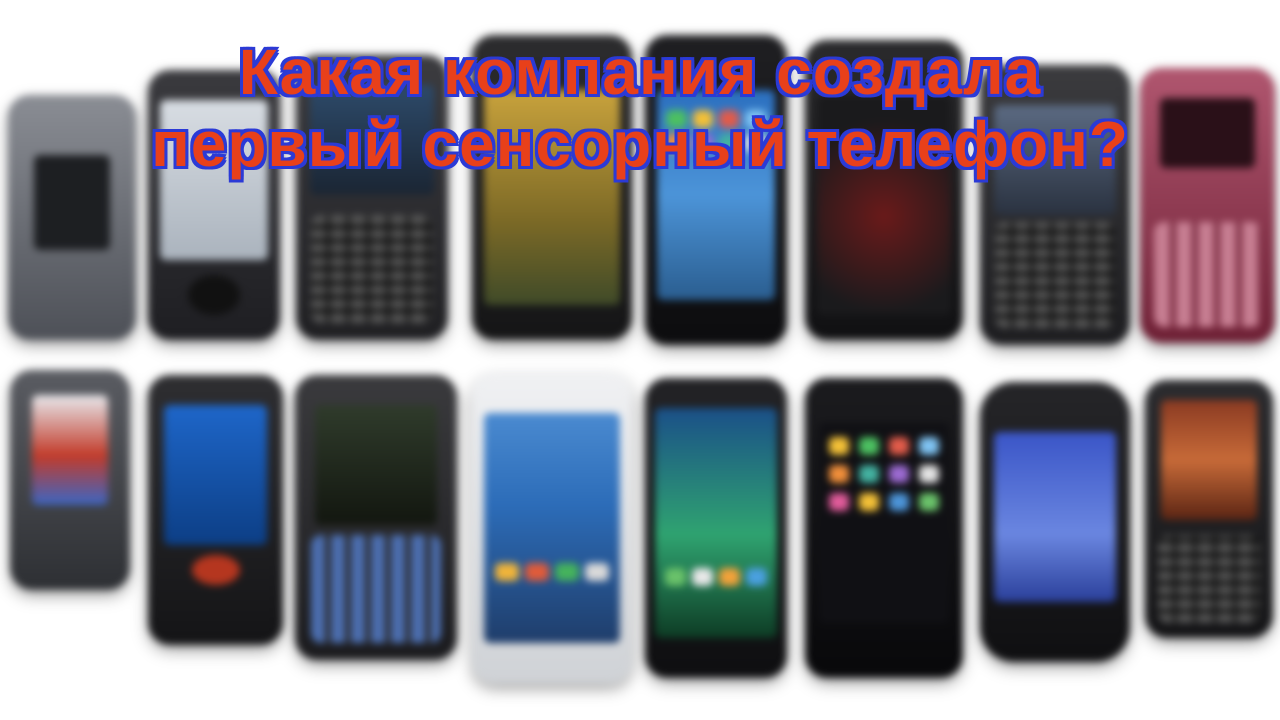  I want to click on phone-android-black, so click(1055, 522).